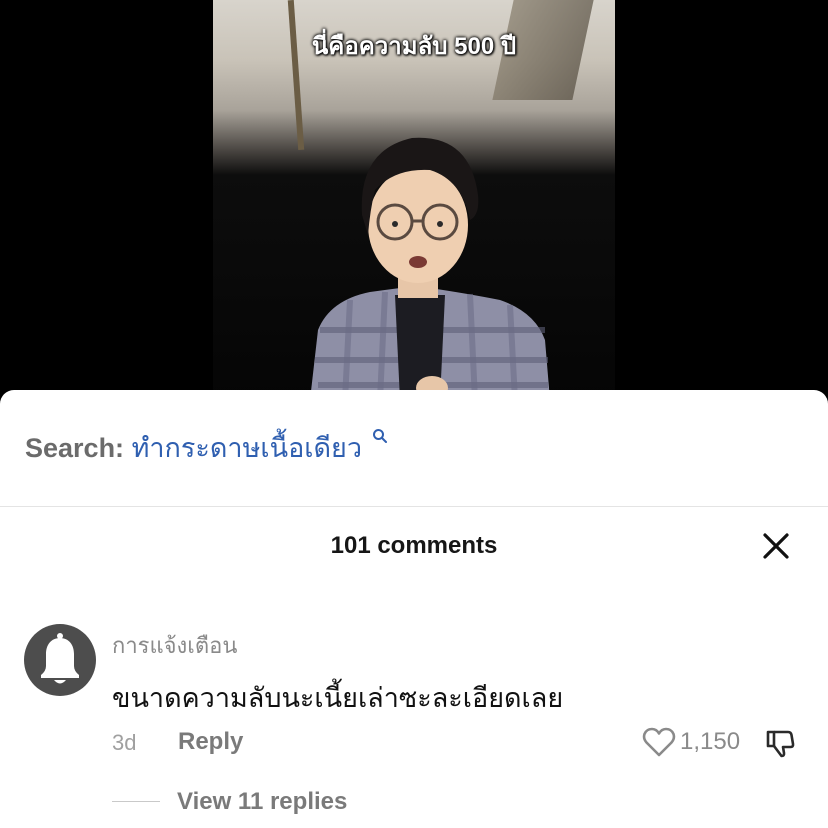  What do you see at coordinates (780, 743) in the screenshot?
I see `thumbs-down-icon` at bounding box center [780, 743].